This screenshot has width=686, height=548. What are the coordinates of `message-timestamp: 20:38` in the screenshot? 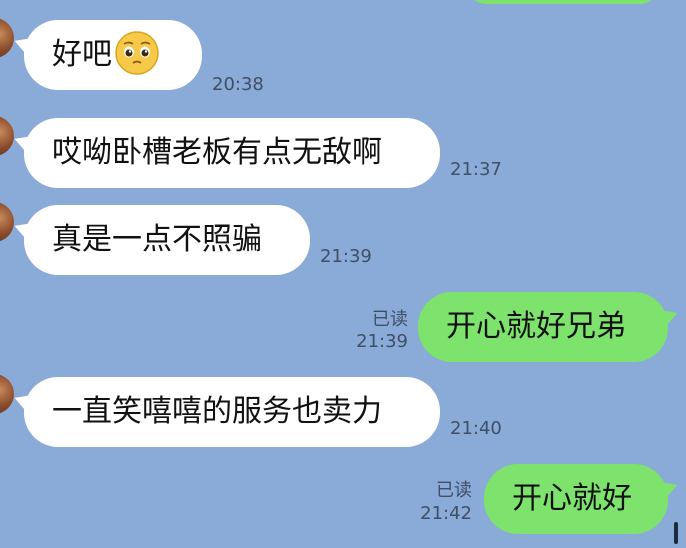 It's located at (238, 84).